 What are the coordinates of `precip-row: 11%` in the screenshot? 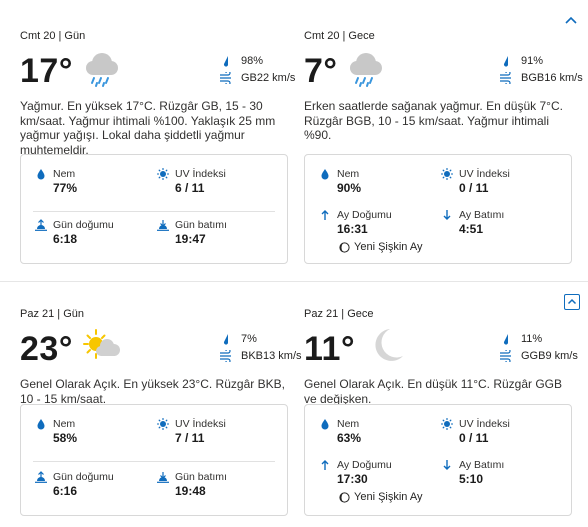 It's located at (537, 338).